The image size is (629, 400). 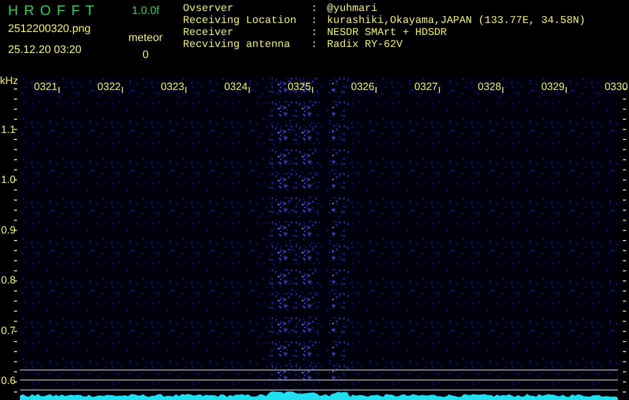 I want to click on date-time: 25.12.20 03:20, so click(x=45, y=50).